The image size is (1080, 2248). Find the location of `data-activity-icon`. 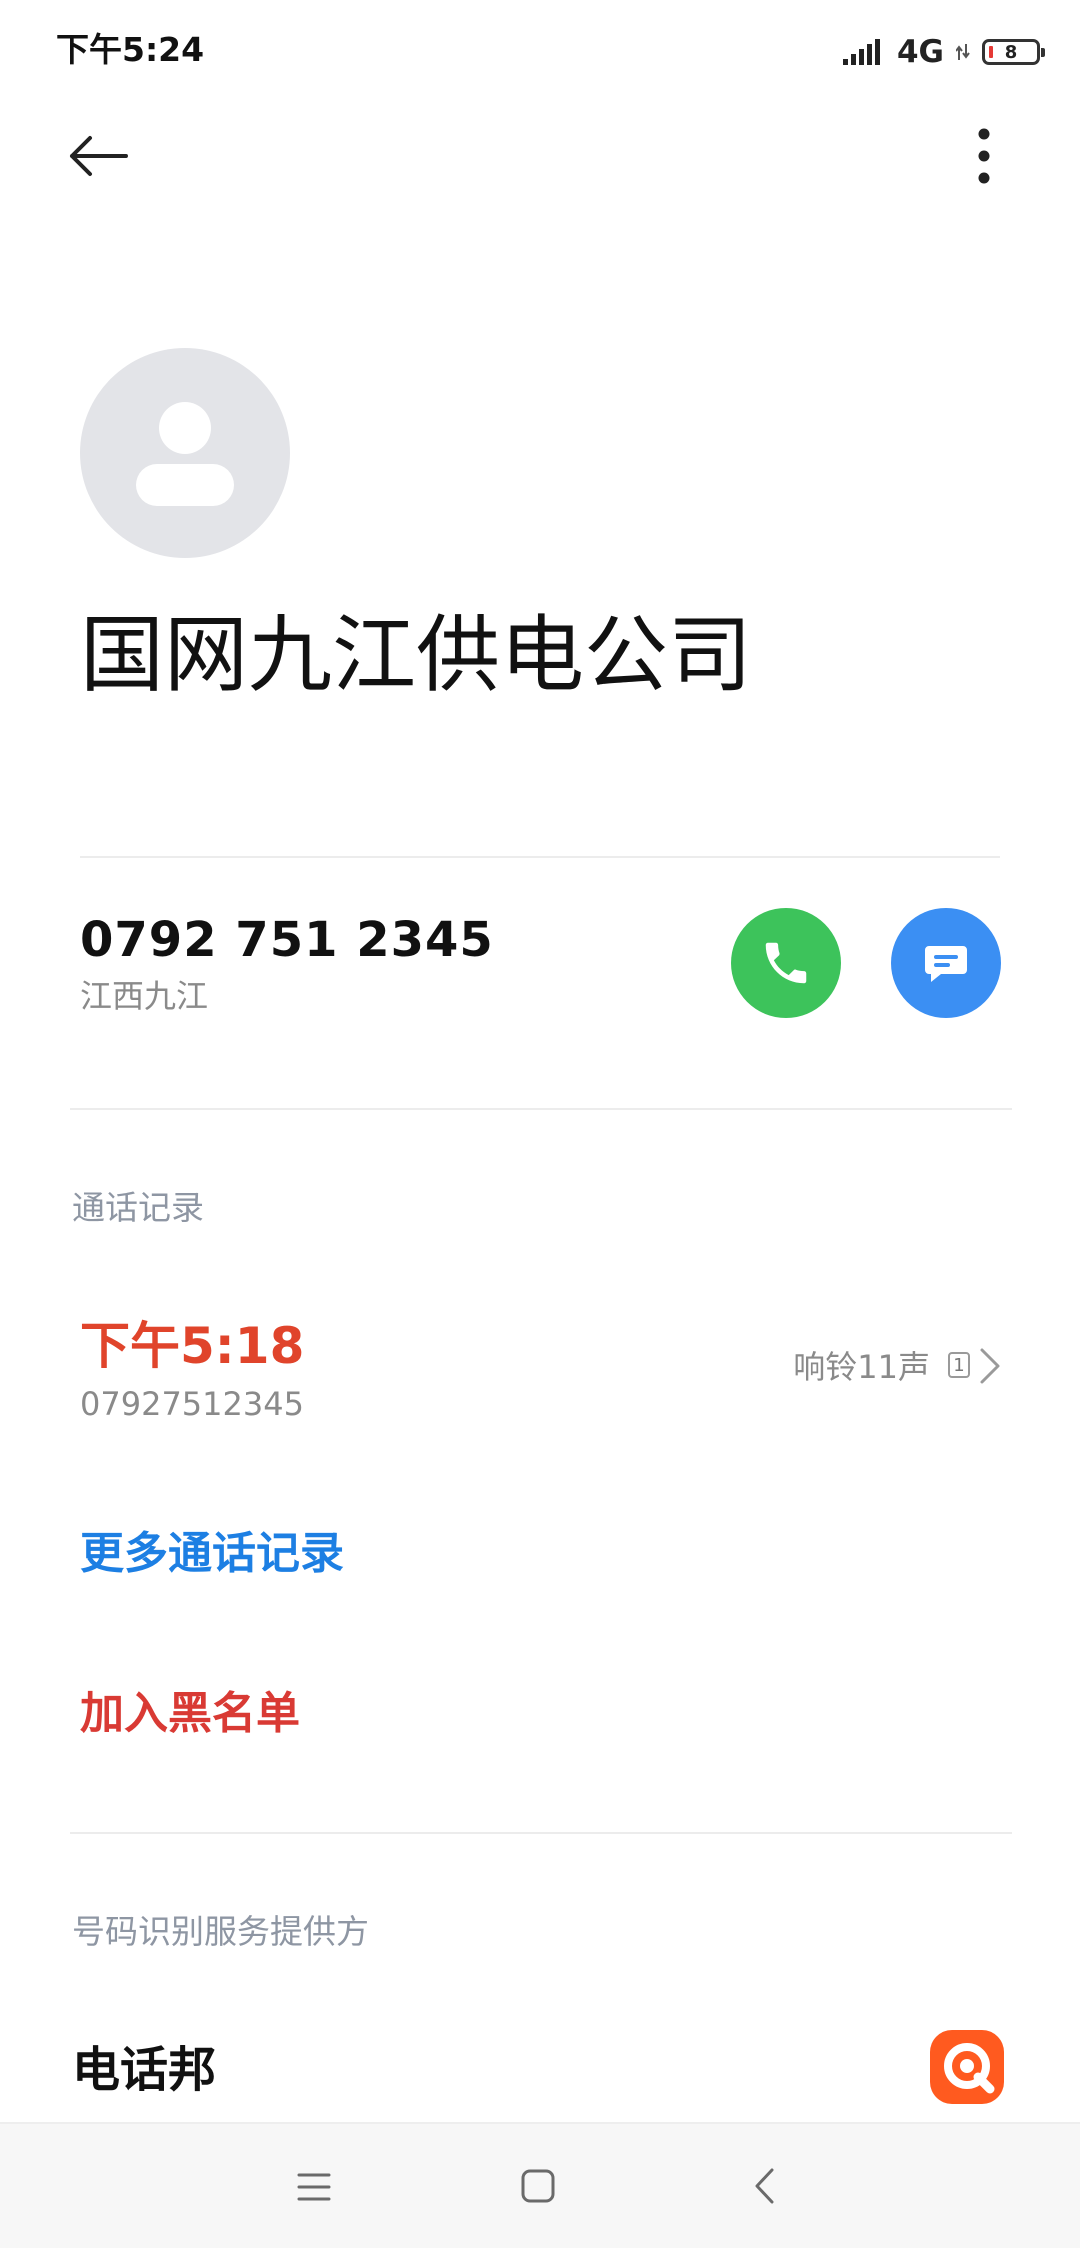

data-activity-icon is located at coordinates (963, 52).